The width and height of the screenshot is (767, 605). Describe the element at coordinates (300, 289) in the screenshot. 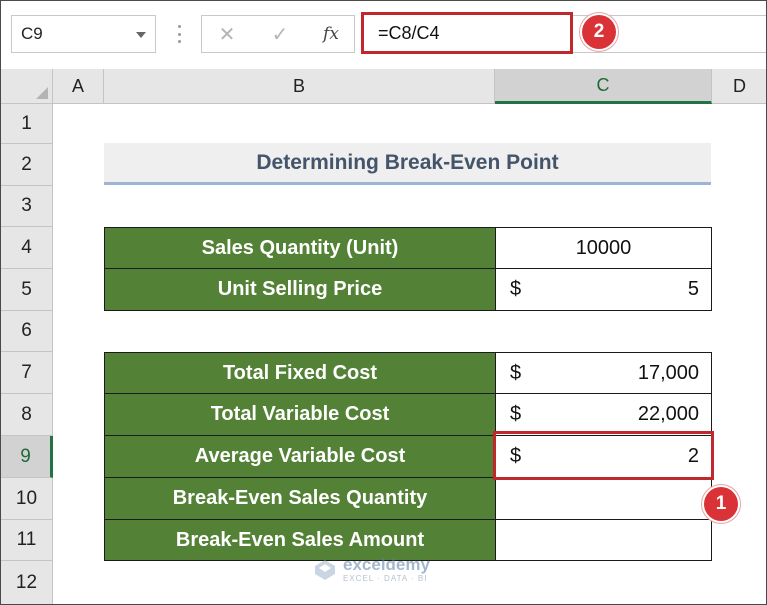

I see `label-unit-selling-price: Unit Selling Price` at that location.